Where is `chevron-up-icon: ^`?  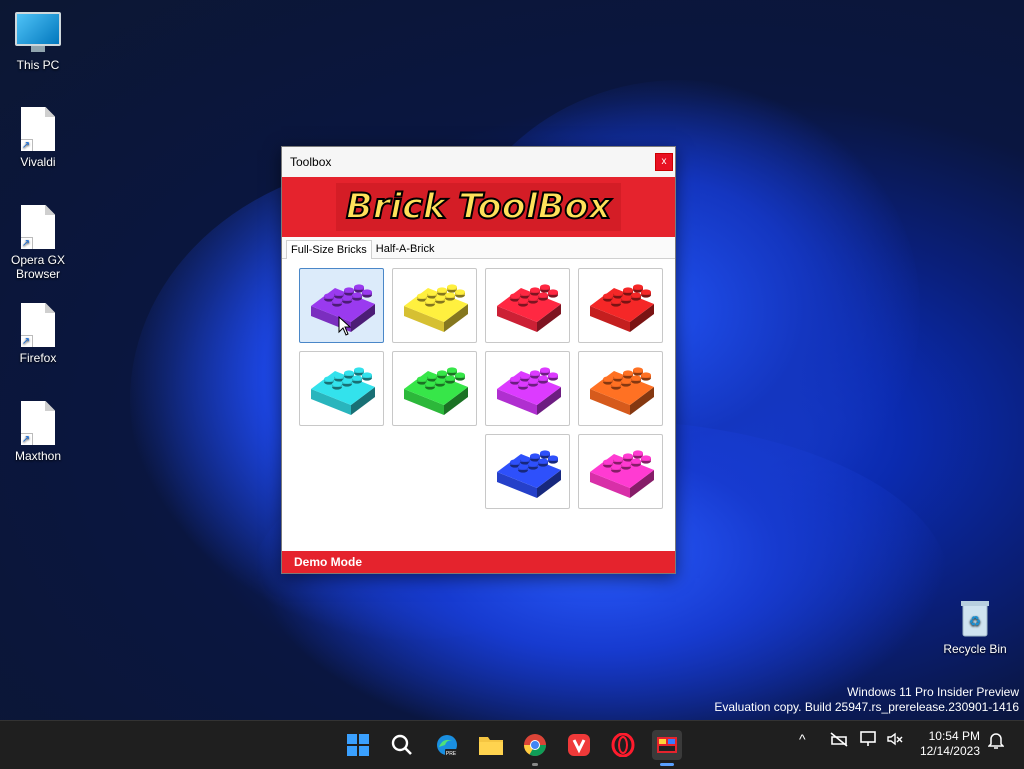
chevron-up-icon: ^ is located at coordinates (802, 739).